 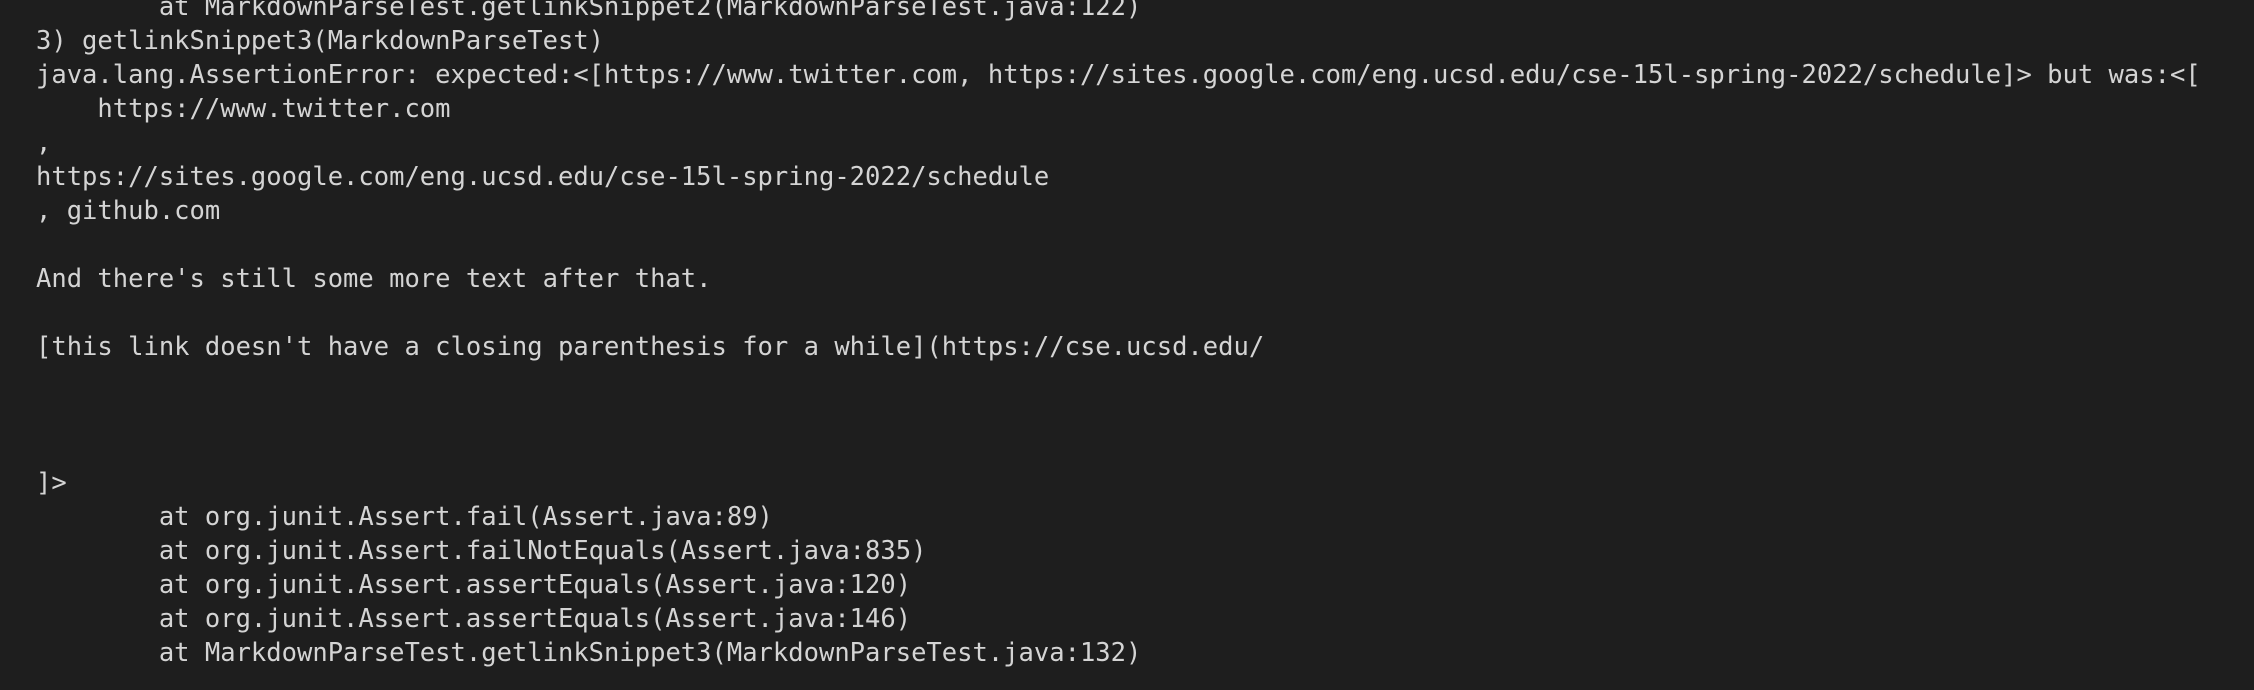 What do you see at coordinates (44, 143) in the screenshot?
I see `output-line: ,` at bounding box center [44, 143].